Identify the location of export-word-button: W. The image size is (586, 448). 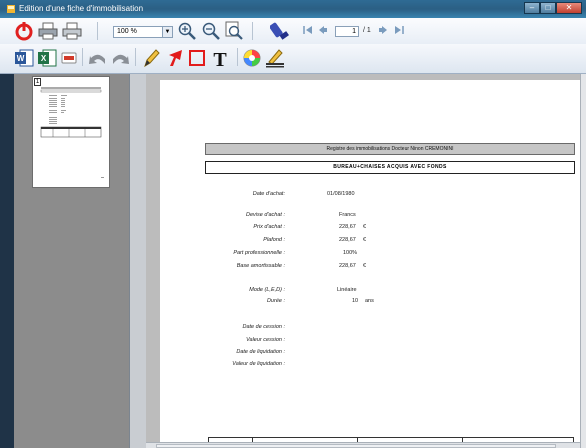
(24, 58).